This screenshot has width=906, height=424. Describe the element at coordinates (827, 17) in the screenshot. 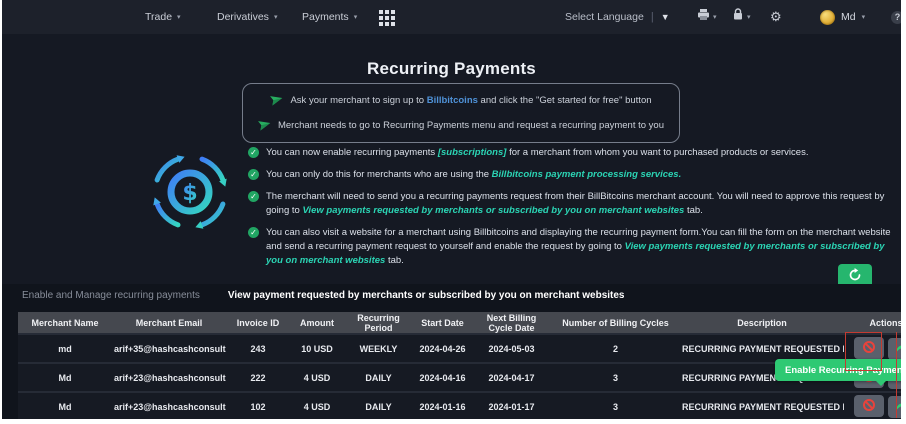

I see `gold-coin-avatar` at that location.